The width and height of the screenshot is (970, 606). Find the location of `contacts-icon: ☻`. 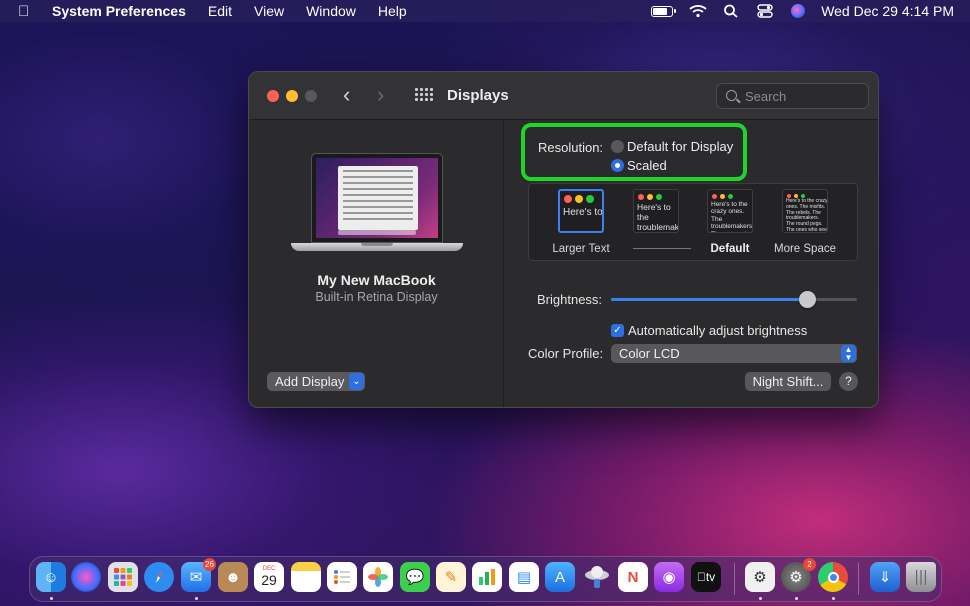

contacts-icon: ☻ is located at coordinates (233, 577).